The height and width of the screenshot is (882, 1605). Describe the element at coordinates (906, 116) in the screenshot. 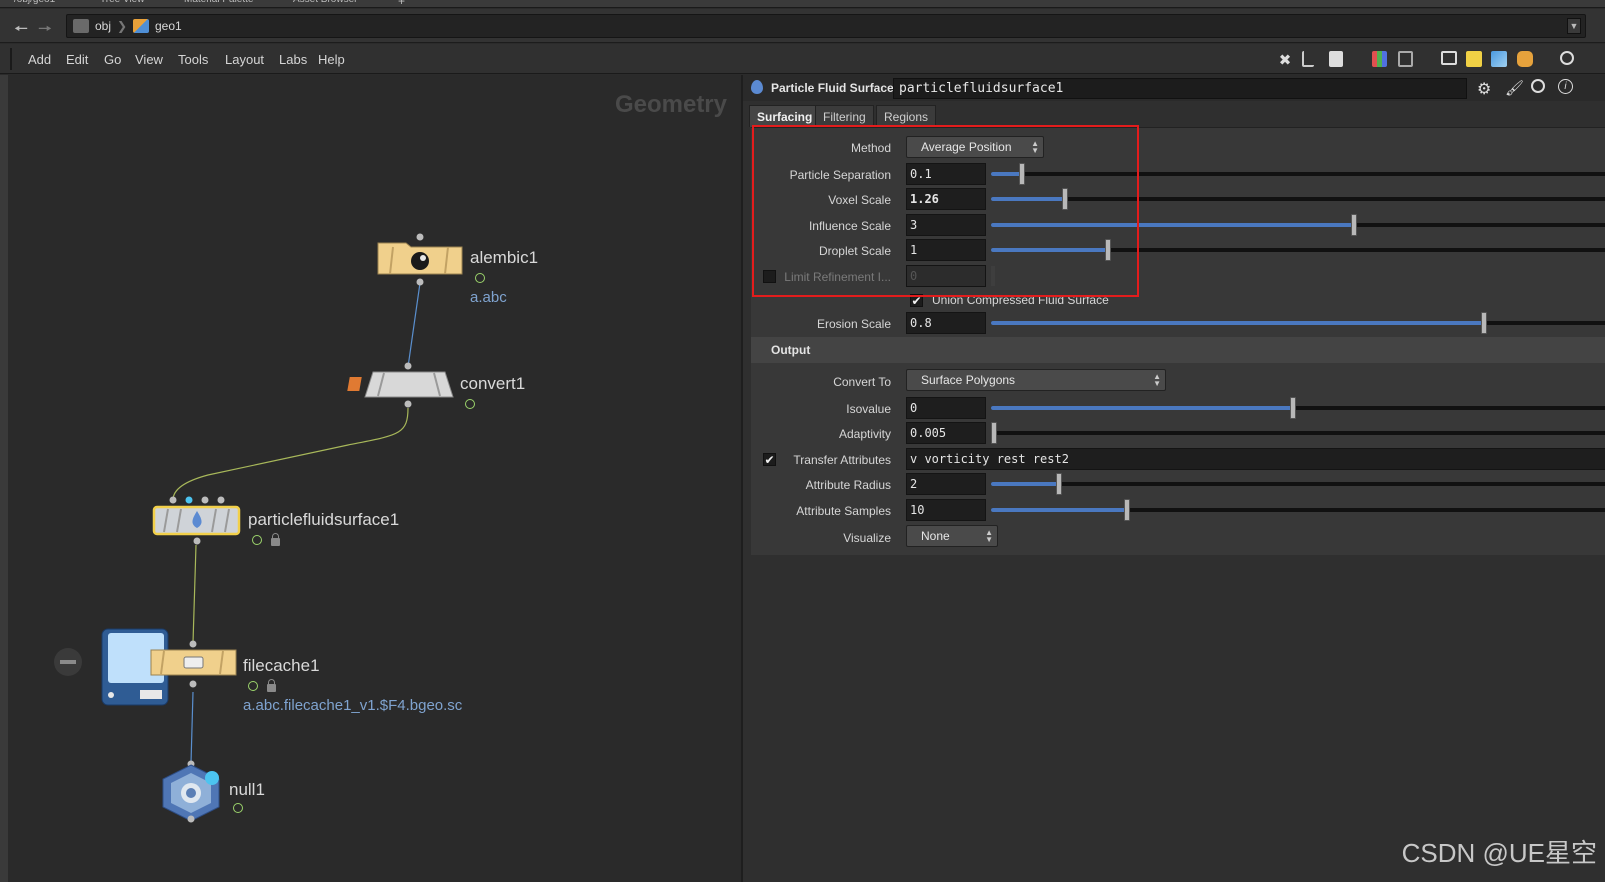

I see `tab-regions: Regions` at that location.